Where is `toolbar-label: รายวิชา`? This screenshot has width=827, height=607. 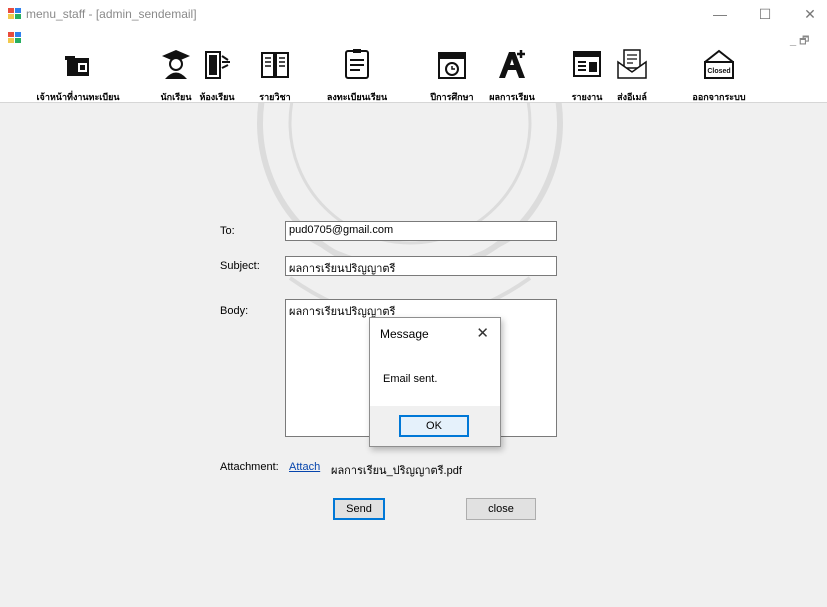
toolbar-label: รายวิชา is located at coordinates (275, 97).